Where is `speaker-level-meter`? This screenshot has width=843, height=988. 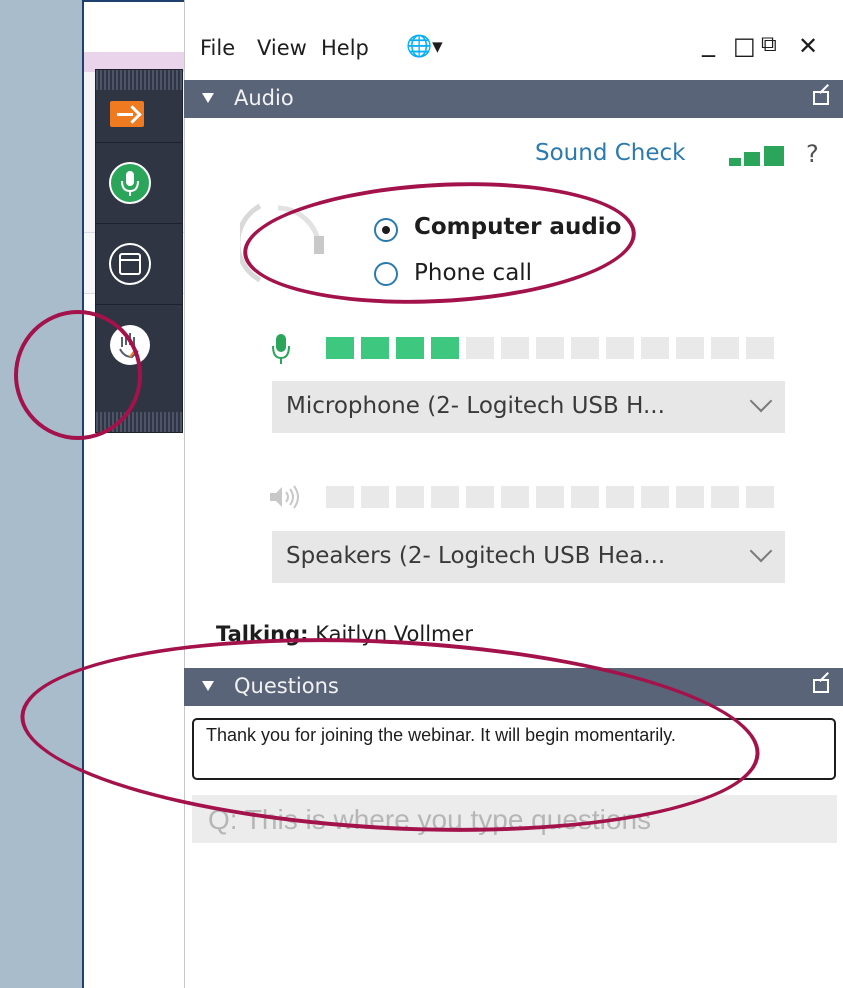 speaker-level-meter is located at coordinates (556, 498).